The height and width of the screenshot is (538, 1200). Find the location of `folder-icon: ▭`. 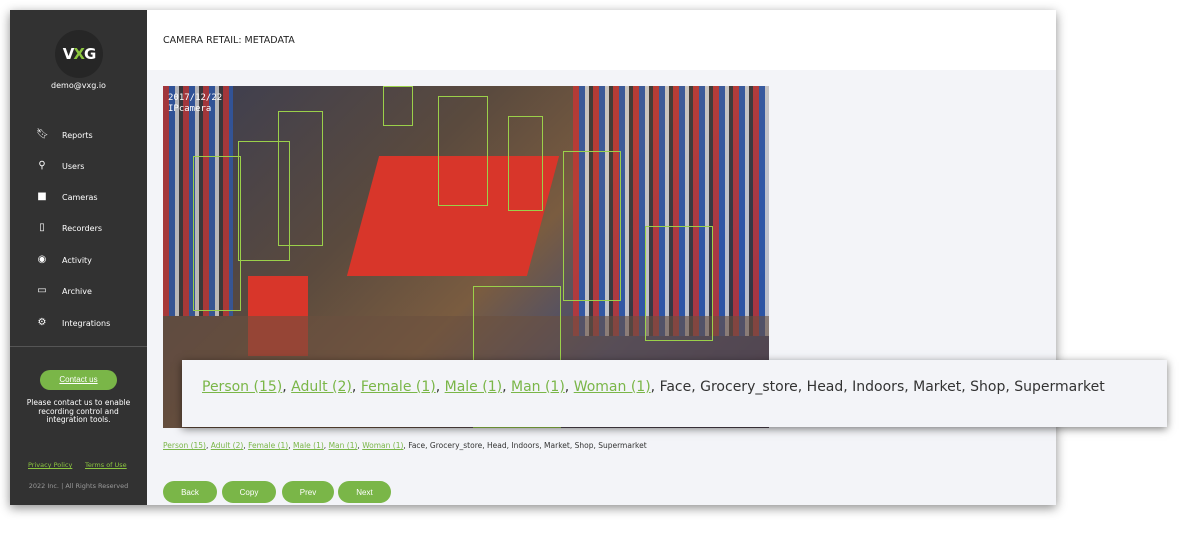

folder-icon: ▭ is located at coordinates (42, 290).